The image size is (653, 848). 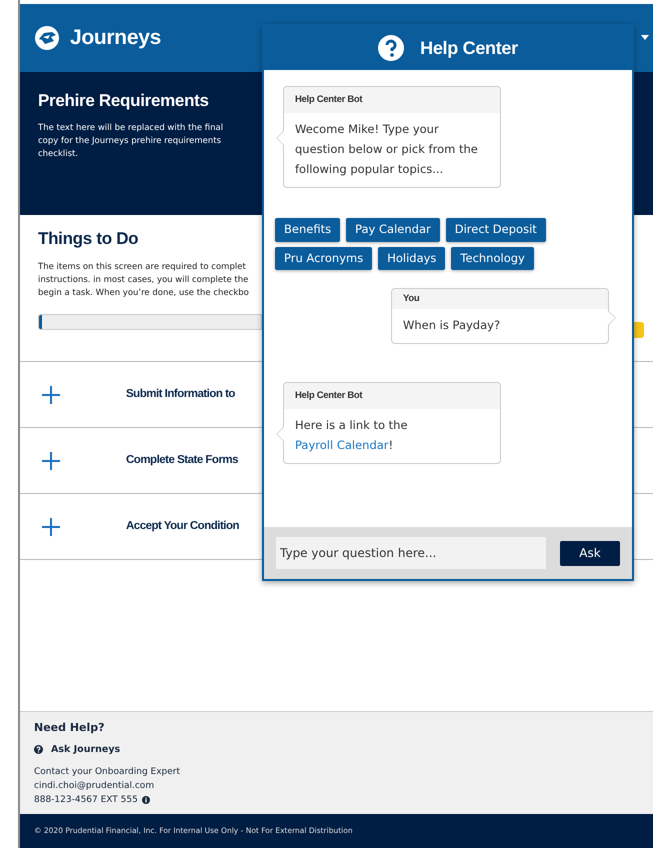 What do you see at coordinates (500, 298) in the screenshot?
I see `sender-name: You` at bounding box center [500, 298].